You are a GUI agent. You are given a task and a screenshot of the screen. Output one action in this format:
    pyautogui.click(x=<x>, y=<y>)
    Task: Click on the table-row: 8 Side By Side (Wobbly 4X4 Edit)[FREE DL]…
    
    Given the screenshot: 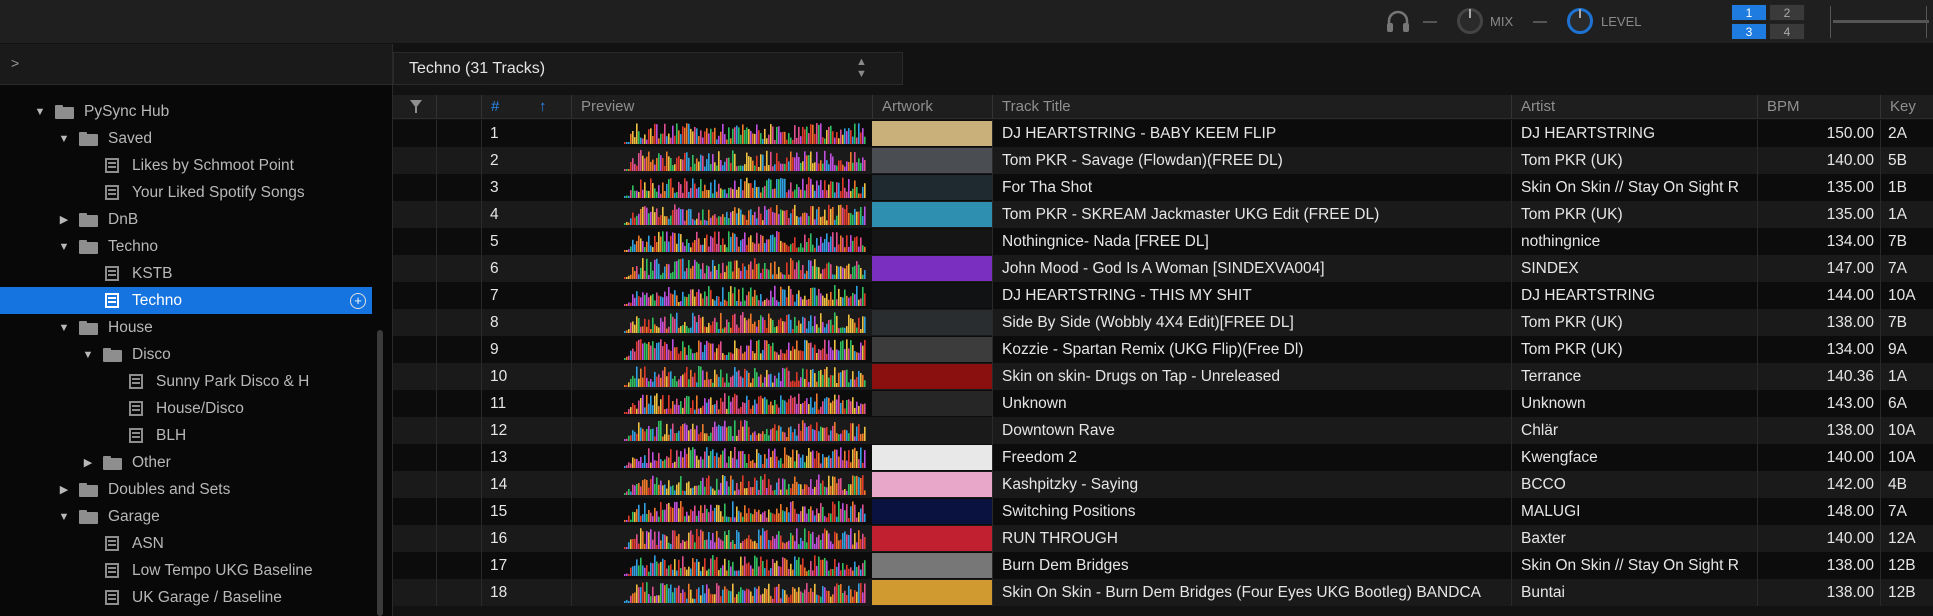 What is the action you would take?
    pyautogui.click(x=1163, y=322)
    